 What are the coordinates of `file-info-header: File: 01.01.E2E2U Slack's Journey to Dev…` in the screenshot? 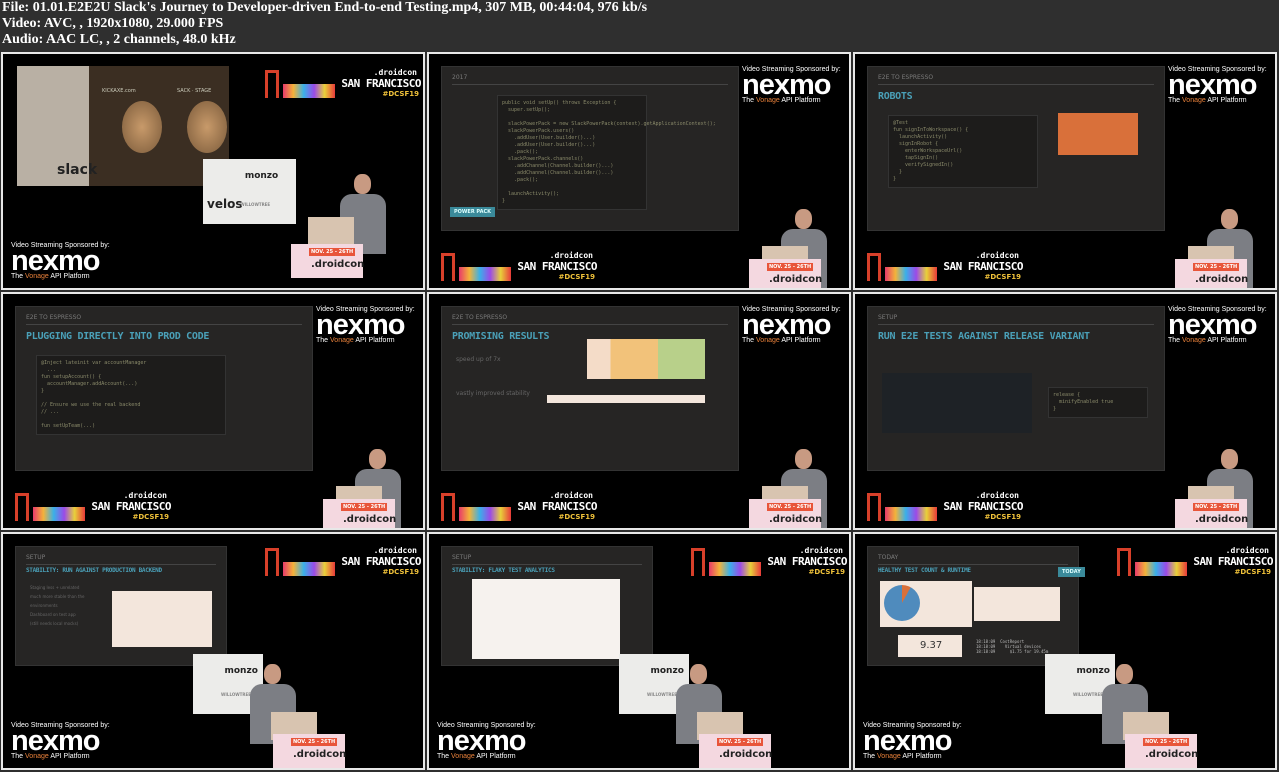 It's located at (324, 24).